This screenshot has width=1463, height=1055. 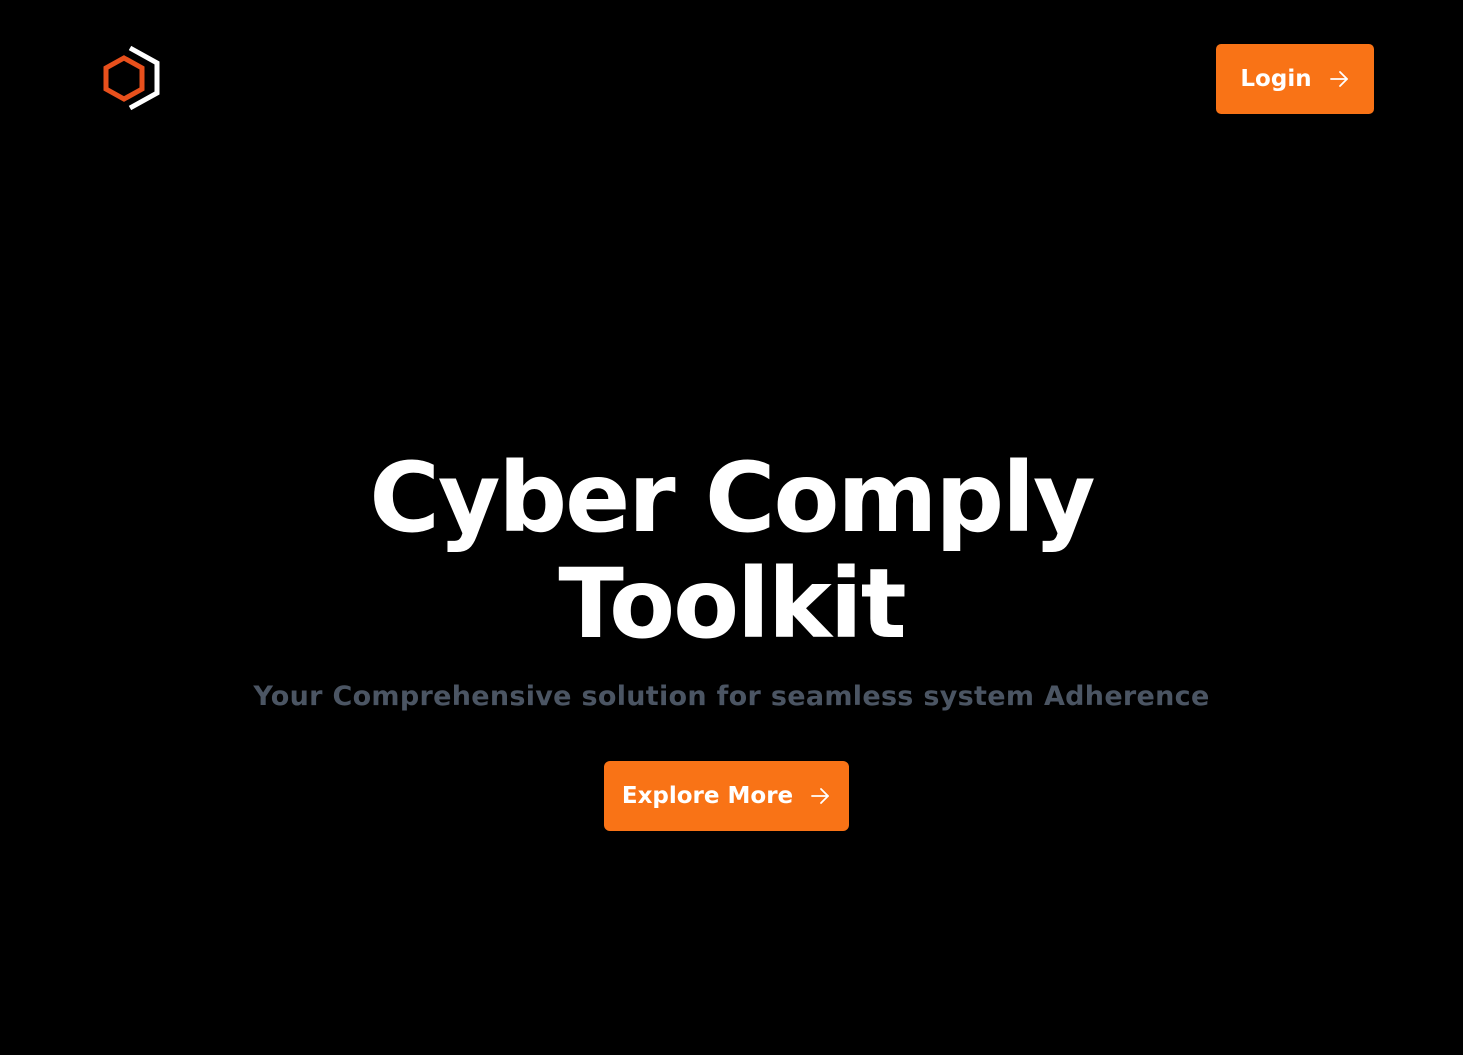 What do you see at coordinates (707, 796) in the screenshot?
I see `explore-more-label: Explore More` at bounding box center [707, 796].